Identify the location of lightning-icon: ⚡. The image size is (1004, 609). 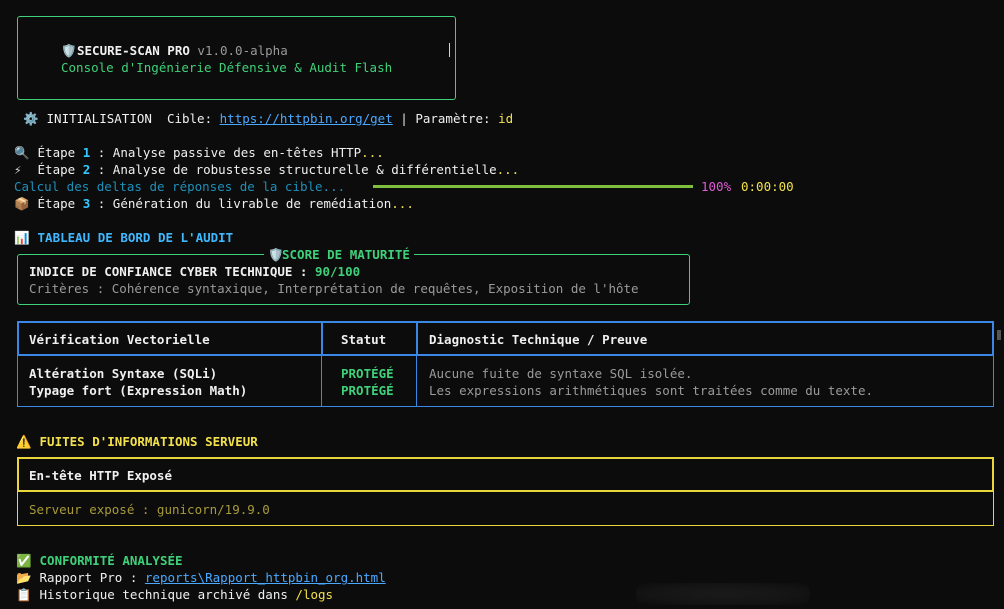
(18, 169).